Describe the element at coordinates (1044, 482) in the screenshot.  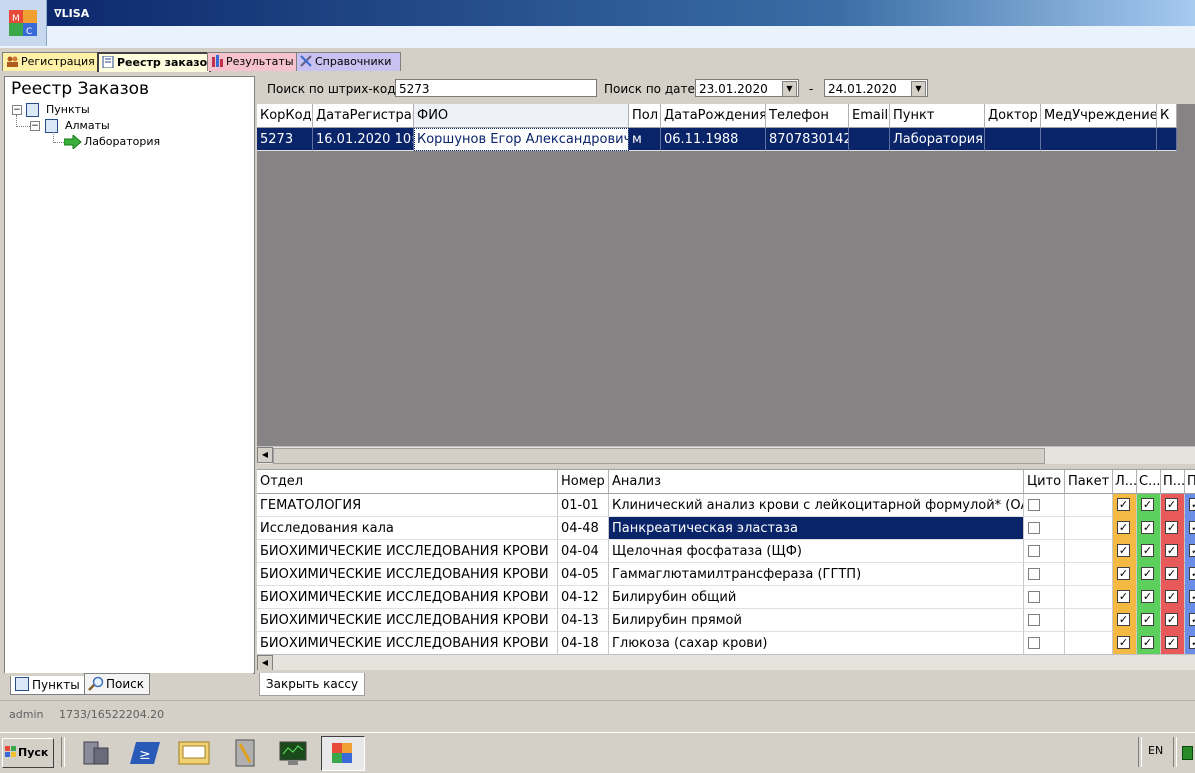
I see `tests-col-cito: Цито` at that location.